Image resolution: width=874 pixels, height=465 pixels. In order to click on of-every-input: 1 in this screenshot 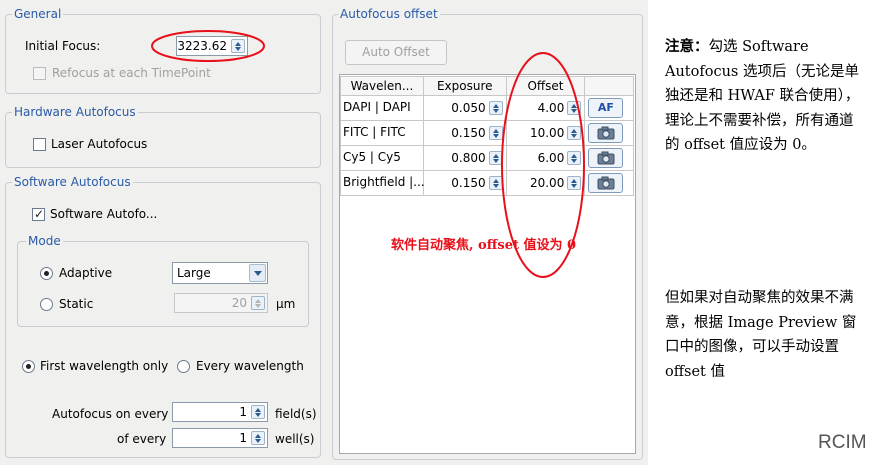, I will do `click(220, 438)`.